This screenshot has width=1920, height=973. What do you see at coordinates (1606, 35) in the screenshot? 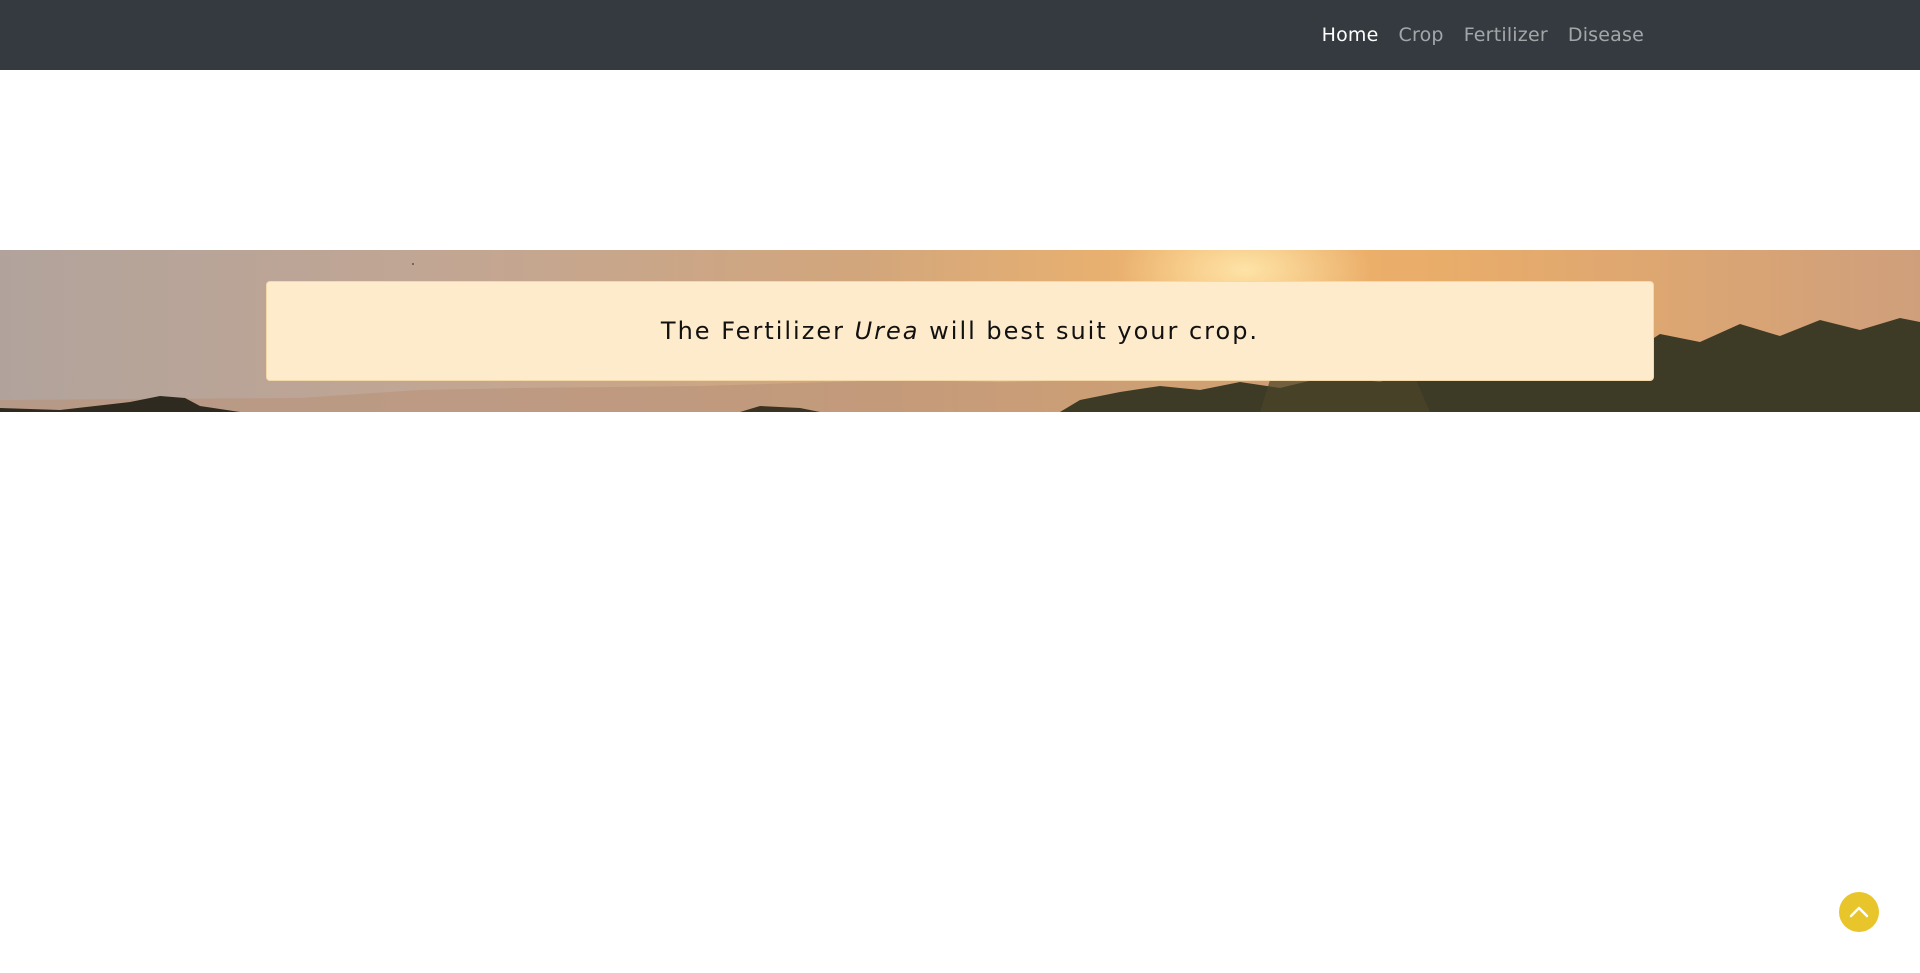
I see `nav-item-disease: Disease` at bounding box center [1606, 35].